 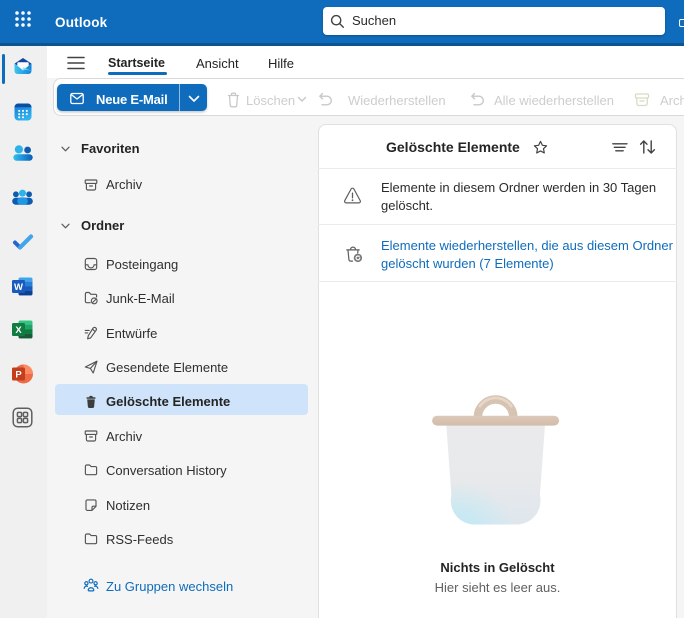 I want to click on svg-text: P, so click(x=18, y=375).